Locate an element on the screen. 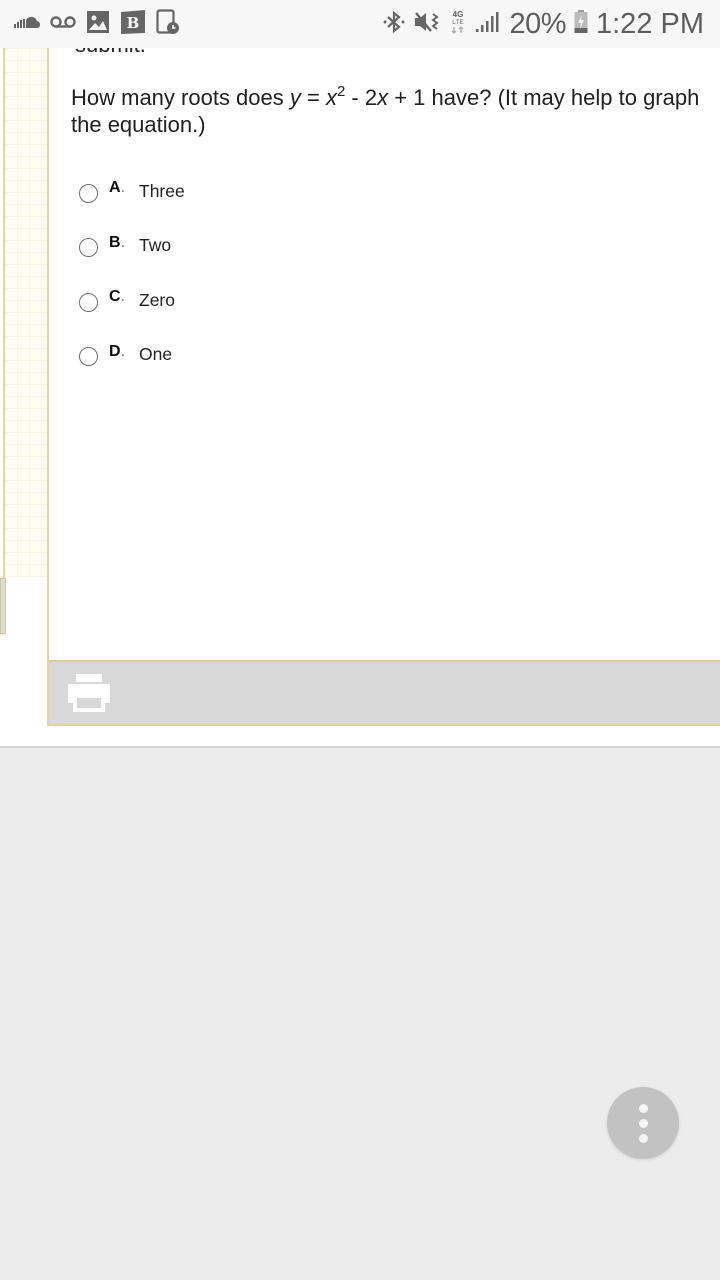 This screenshot has width=720, height=1280. tablet-clock-icon is located at coordinates (168, 24).